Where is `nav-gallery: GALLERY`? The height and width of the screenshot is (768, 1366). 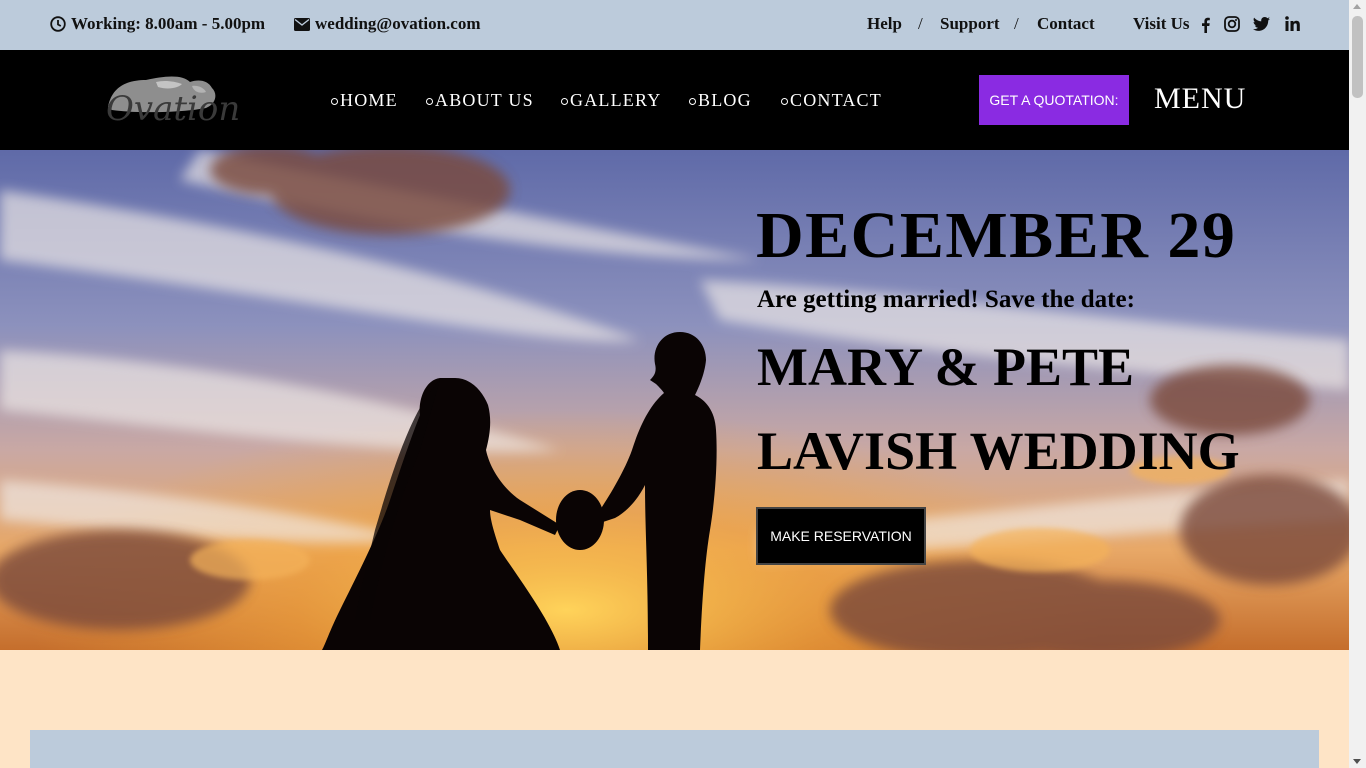
nav-gallery: GALLERY is located at coordinates (611, 100).